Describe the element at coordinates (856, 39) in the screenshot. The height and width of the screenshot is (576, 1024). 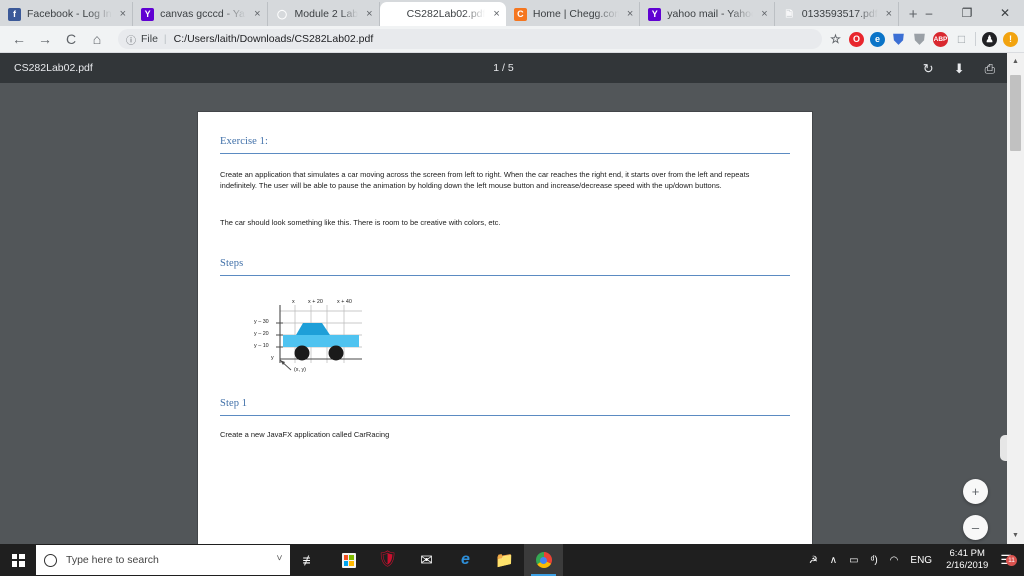
I see `opera-extension-icon: O` at that location.